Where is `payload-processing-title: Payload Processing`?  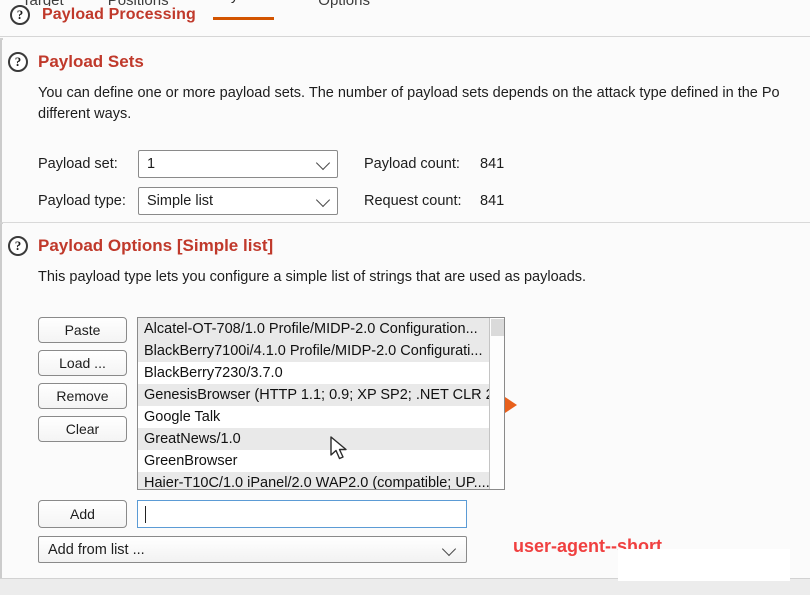 payload-processing-title: Payload Processing is located at coordinates (119, 15).